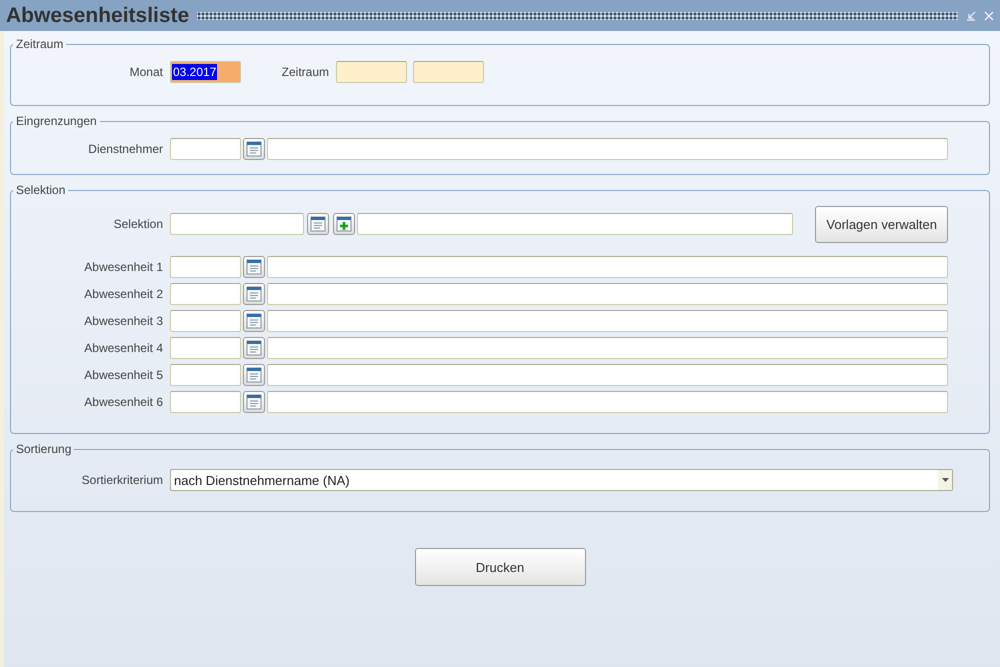 The height and width of the screenshot is (667, 1000). I want to click on field-label: Abwesenheit 5, so click(123, 375).